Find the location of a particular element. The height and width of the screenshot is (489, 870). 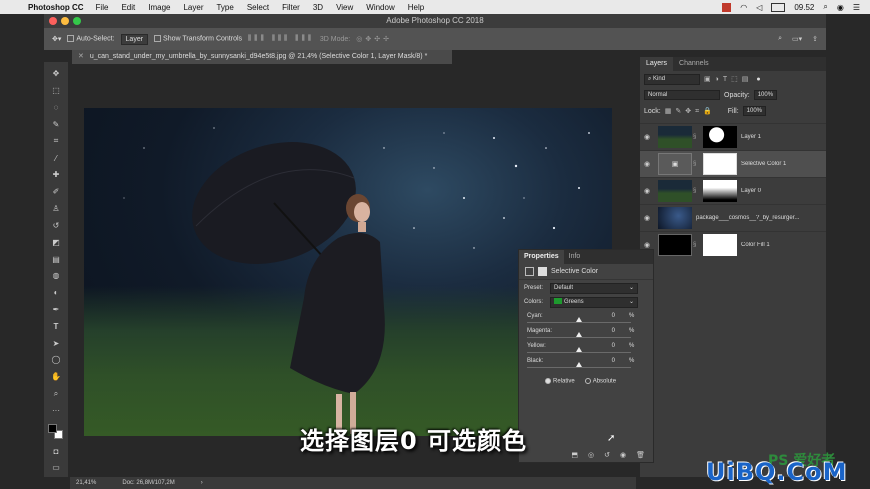

layer-filter-icons: ▣◑T⬚▤ is located at coordinates (728, 79).